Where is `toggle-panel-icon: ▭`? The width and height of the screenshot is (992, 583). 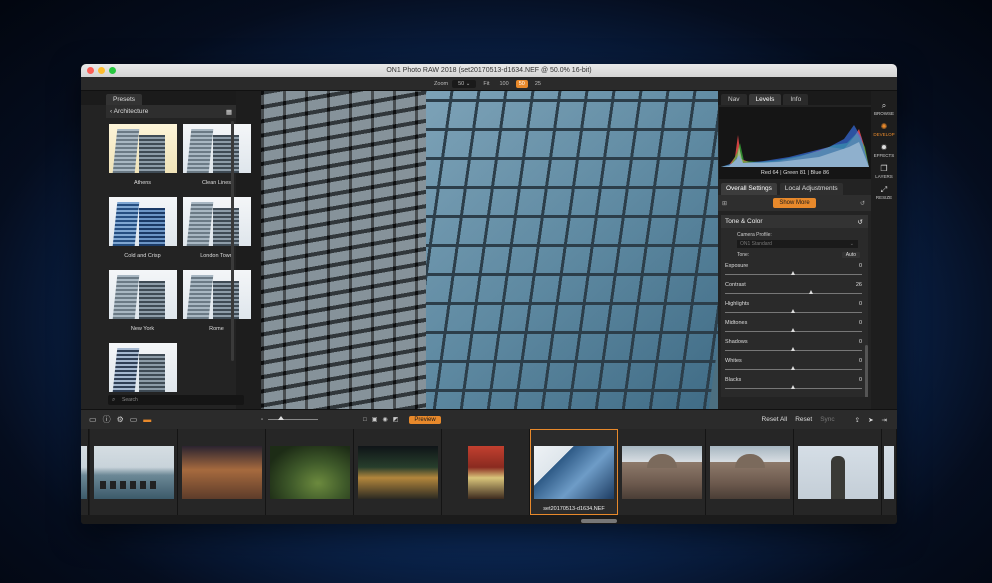 toggle-panel-icon: ▭ is located at coordinates (93, 419).